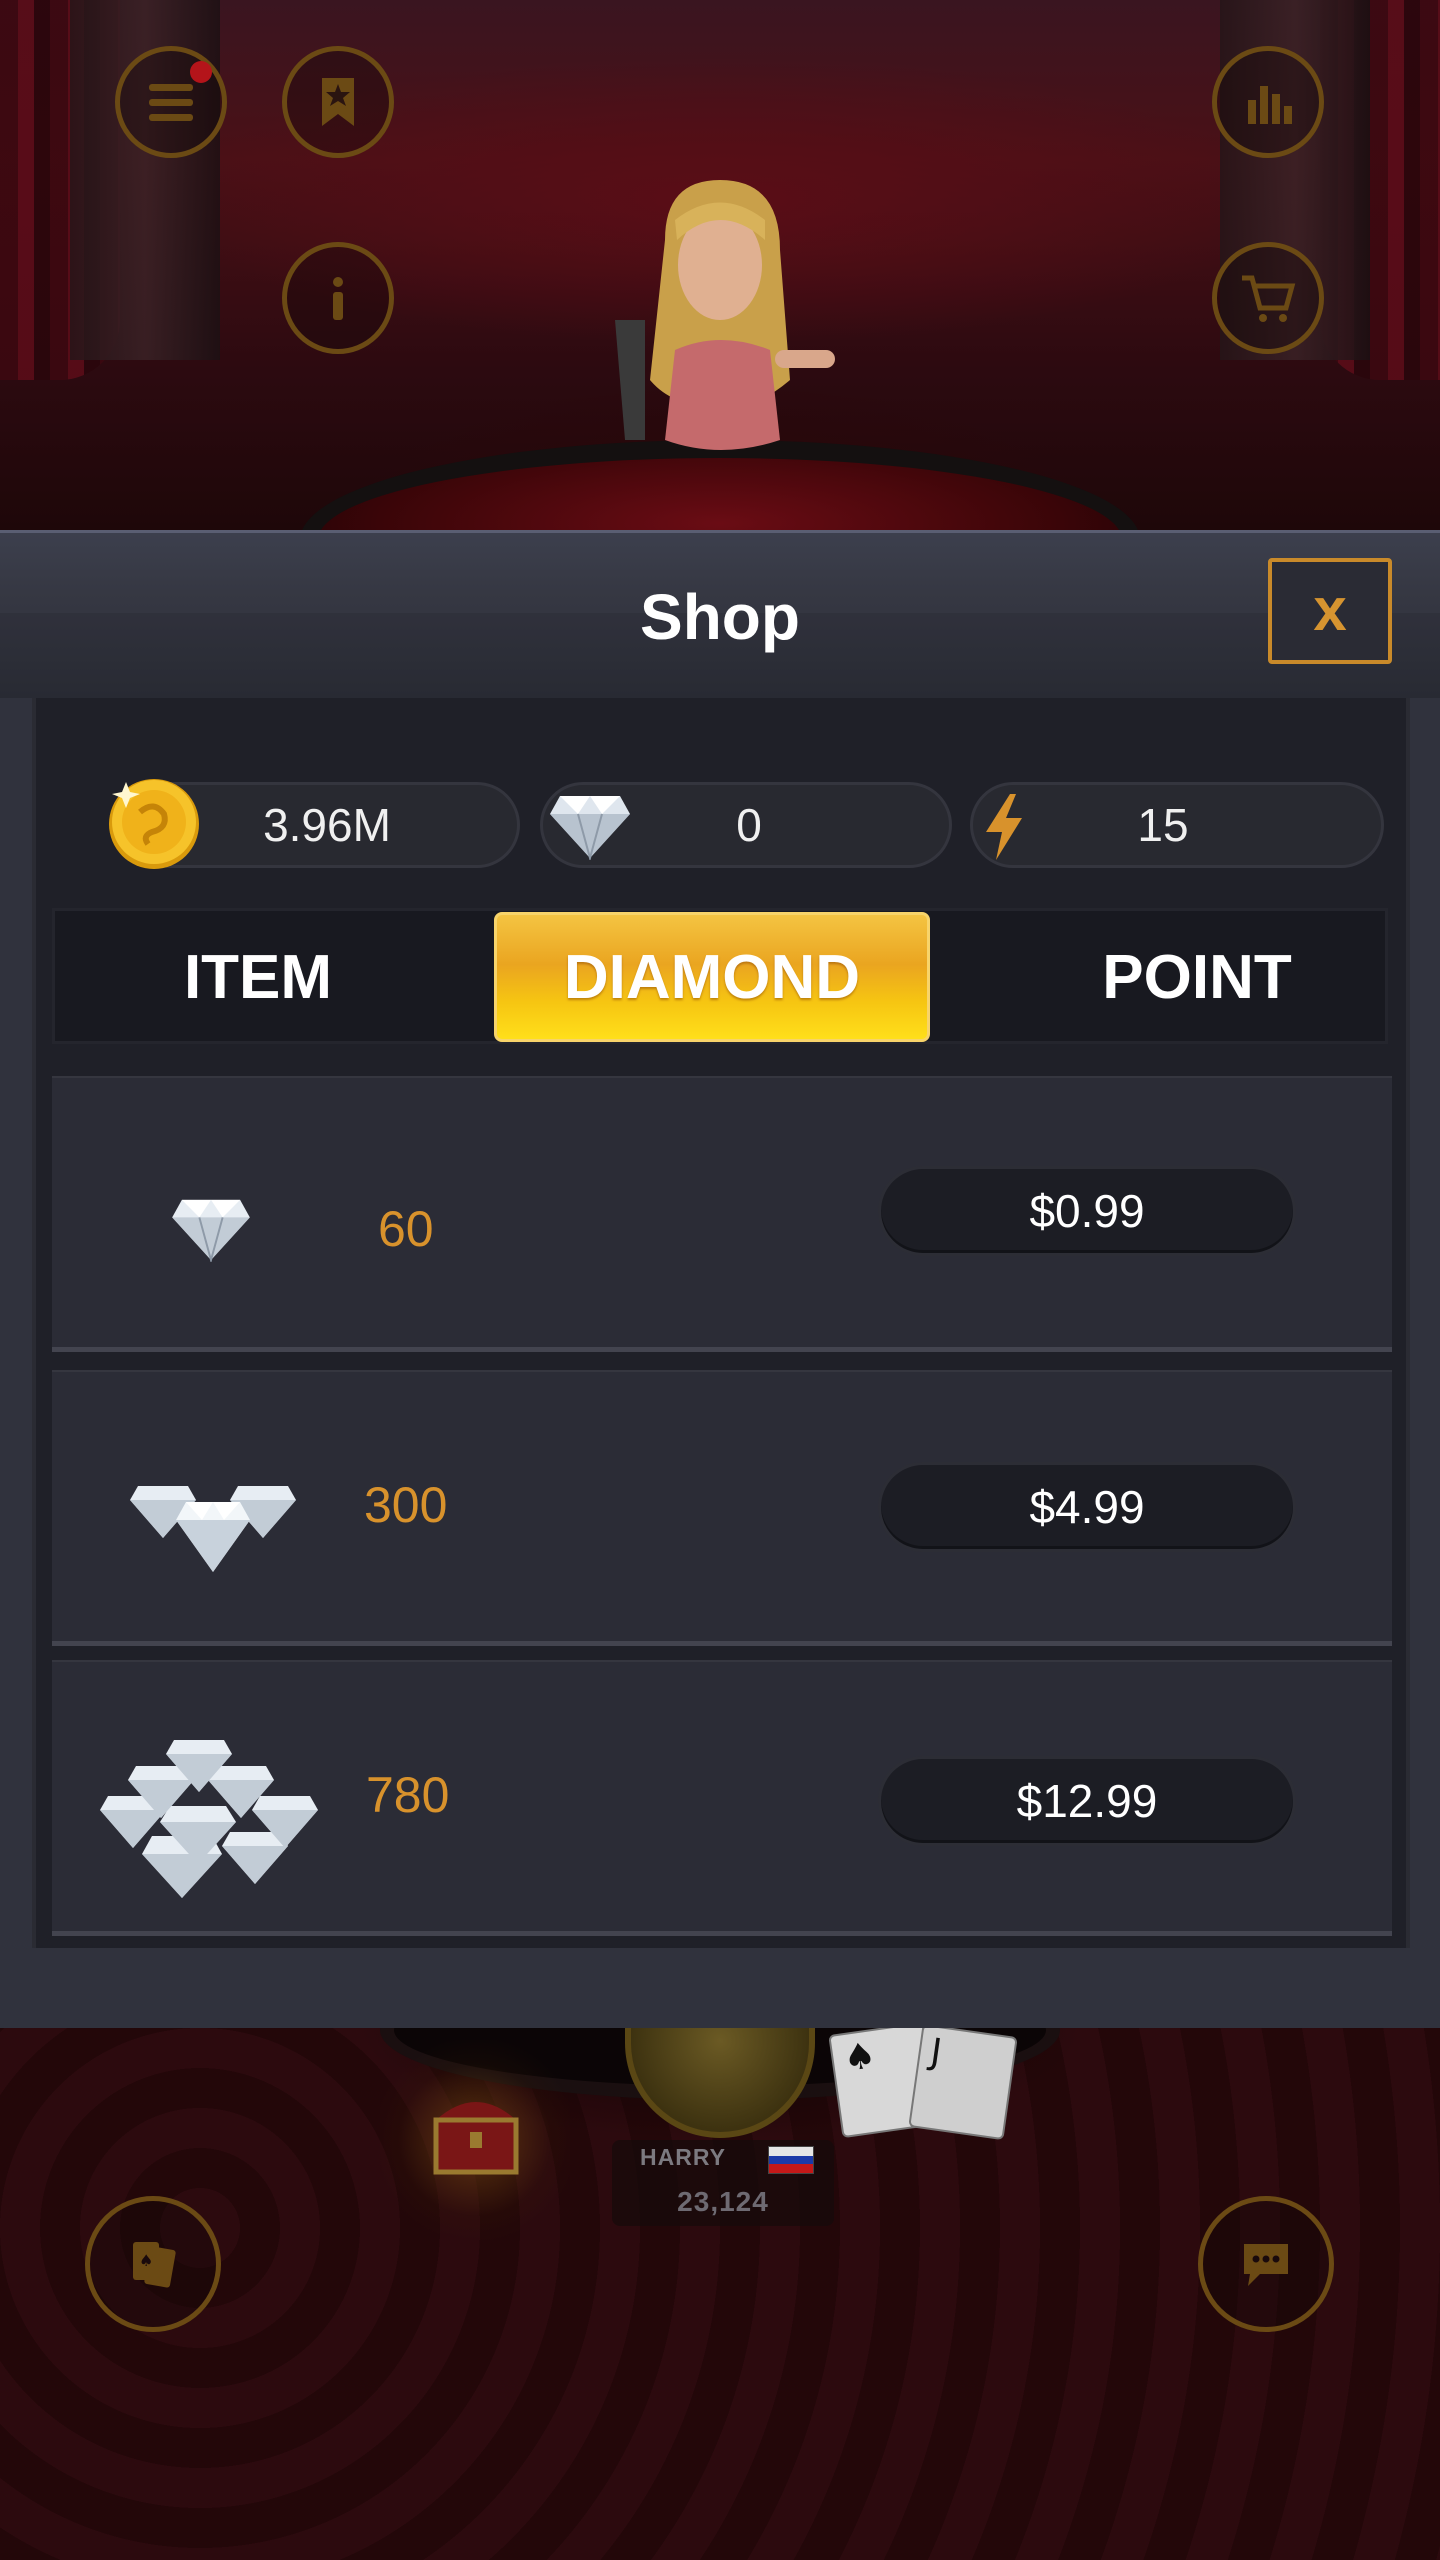  I want to click on missions-button, so click(338, 102).